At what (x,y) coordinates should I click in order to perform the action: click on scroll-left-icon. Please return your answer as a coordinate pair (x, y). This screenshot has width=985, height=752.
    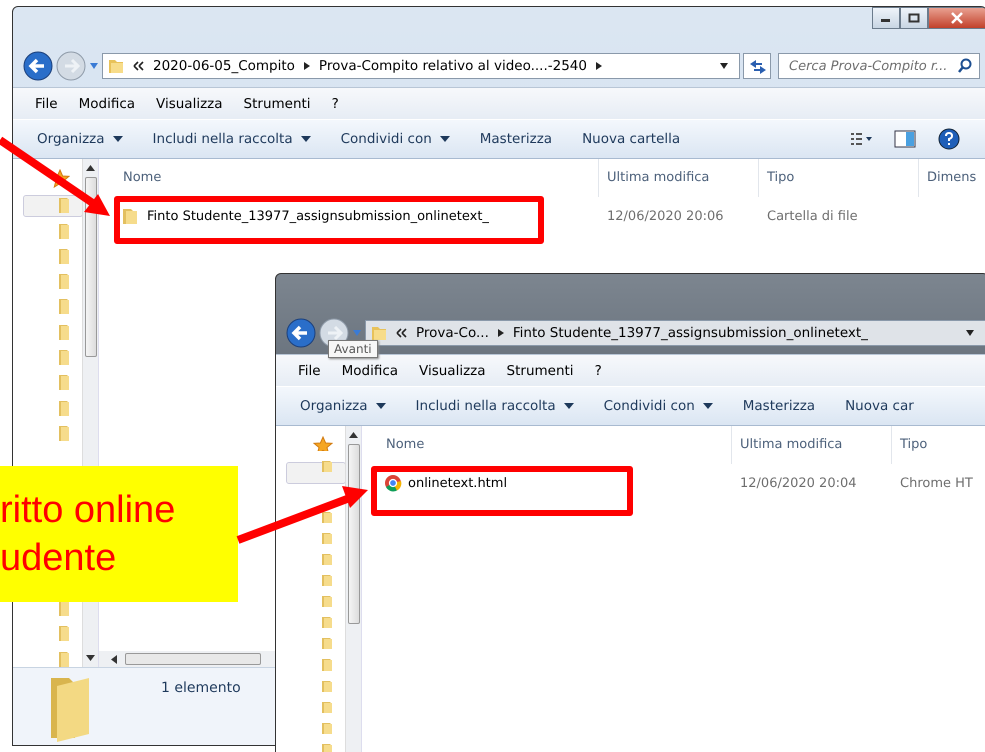
    Looking at the image, I should click on (114, 659).